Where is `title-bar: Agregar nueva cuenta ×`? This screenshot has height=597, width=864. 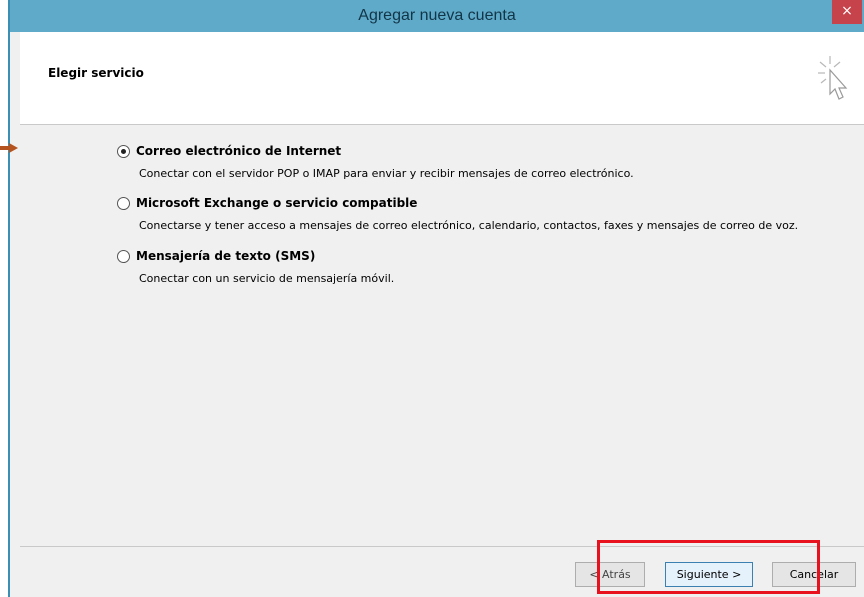 title-bar: Agregar nueva cuenta × is located at coordinates (437, 16).